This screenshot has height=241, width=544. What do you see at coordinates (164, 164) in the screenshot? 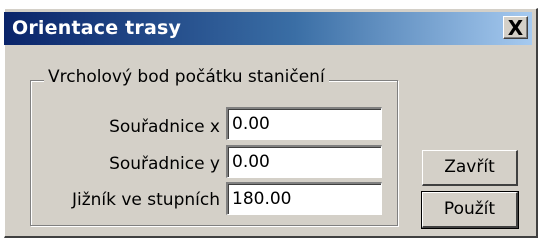
I see `field-label-y: Souřadnice y` at bounding box center [164, 164].